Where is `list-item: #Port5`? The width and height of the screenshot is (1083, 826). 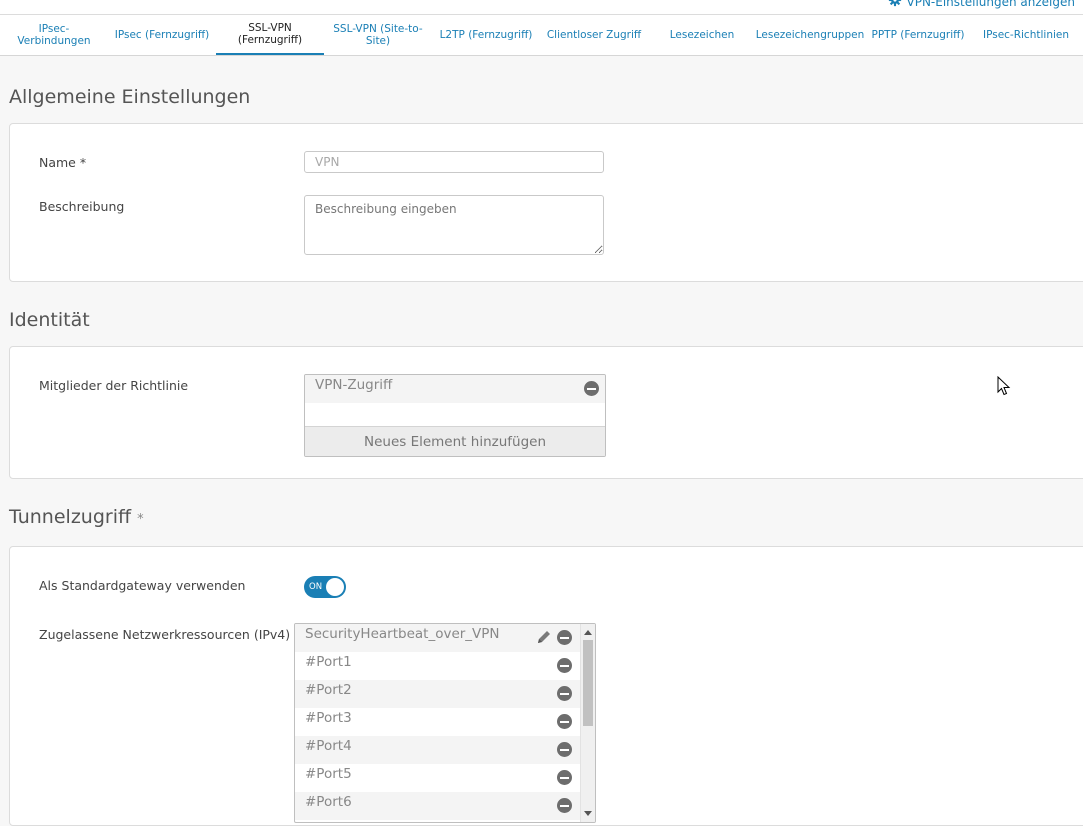 list-item: #Port5 is located at coordinates (445, 778).